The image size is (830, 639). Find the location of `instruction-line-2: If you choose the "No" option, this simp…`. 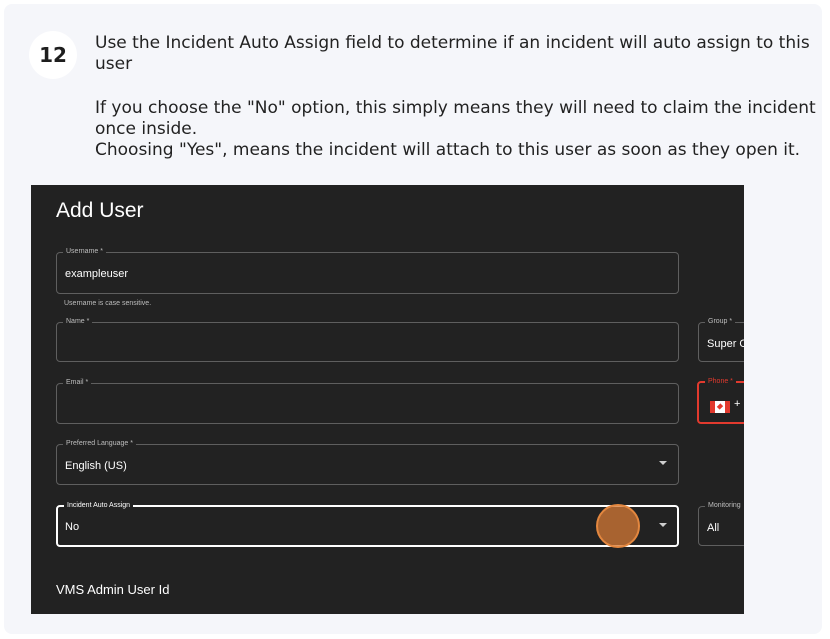

instruction-line-2: If you choose the "No" option, this simp… is located at coordinates (455, 118).